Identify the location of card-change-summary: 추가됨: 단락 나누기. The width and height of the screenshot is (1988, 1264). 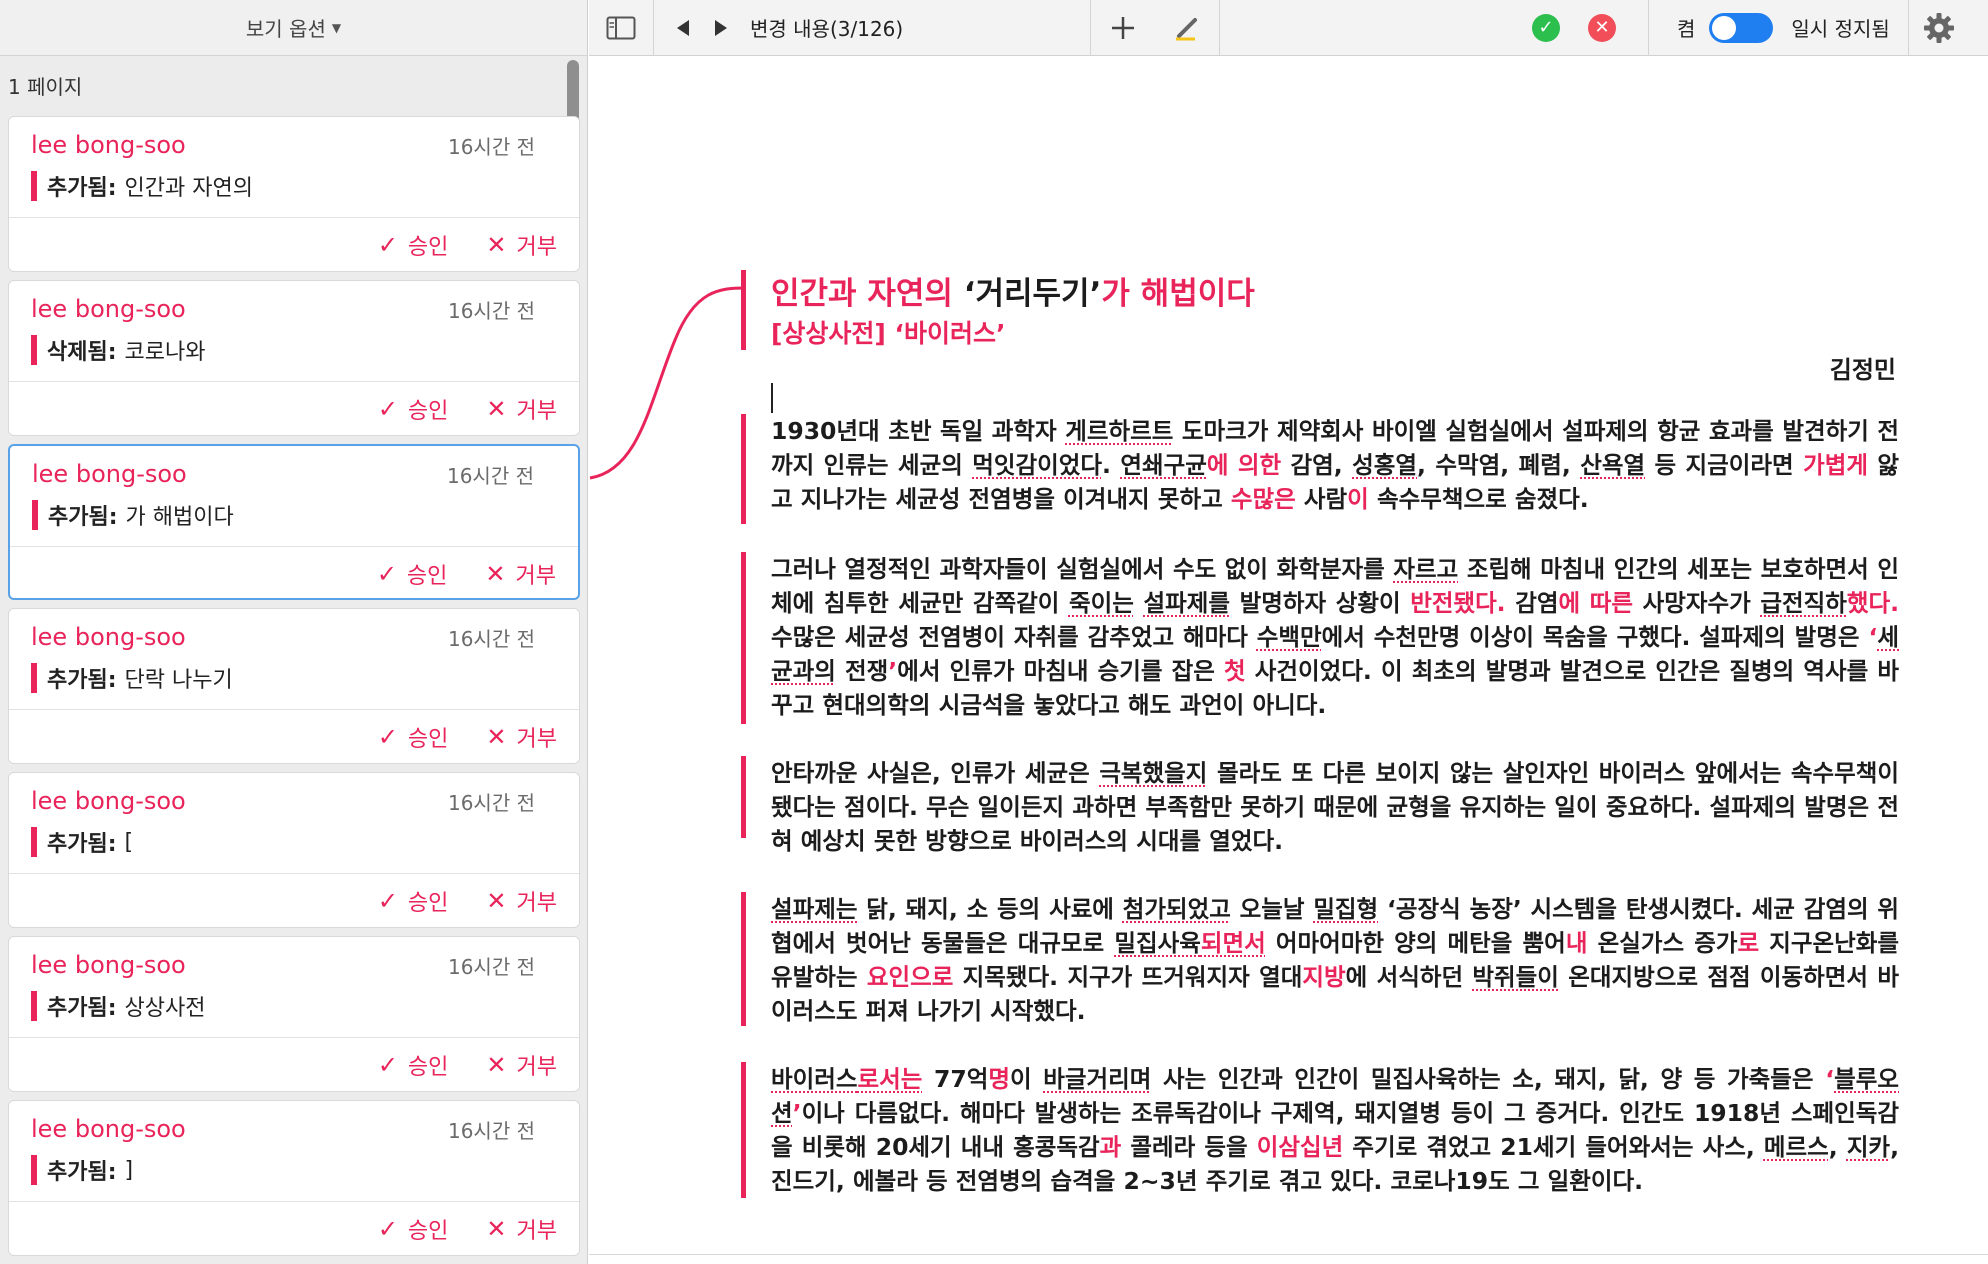
(132, 678).